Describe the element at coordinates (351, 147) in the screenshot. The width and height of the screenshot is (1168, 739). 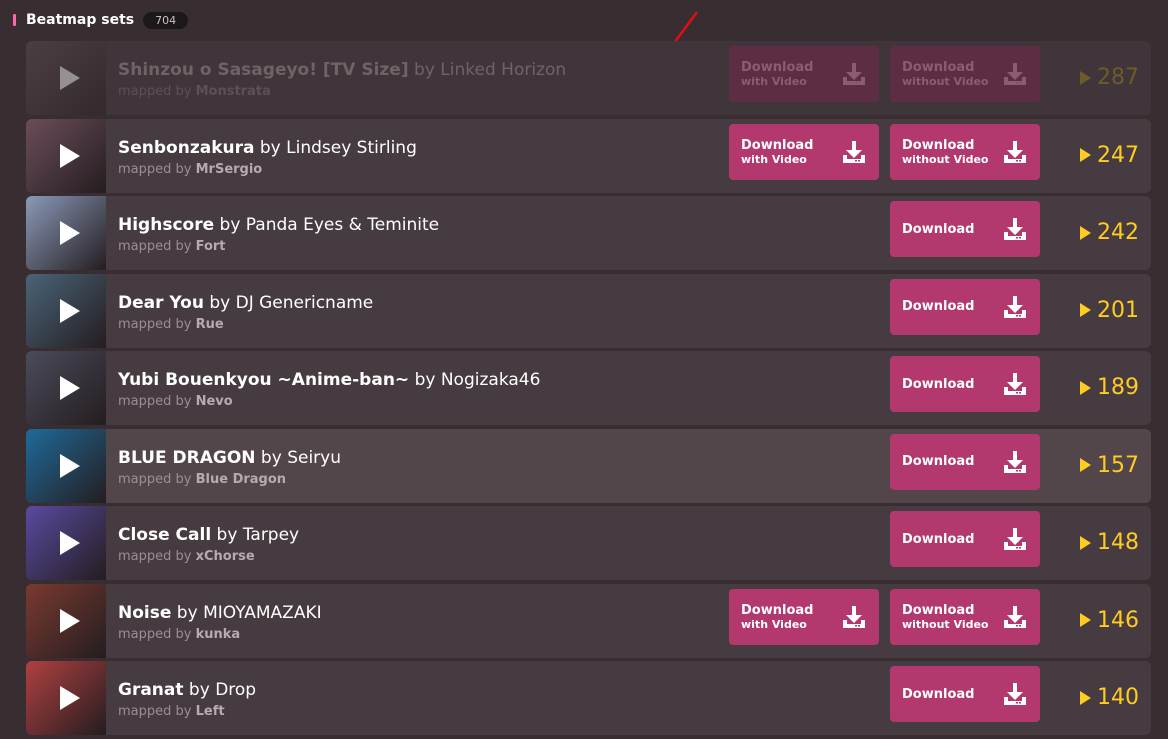
I see `song-artist: Lindsey Stirling` at that location.